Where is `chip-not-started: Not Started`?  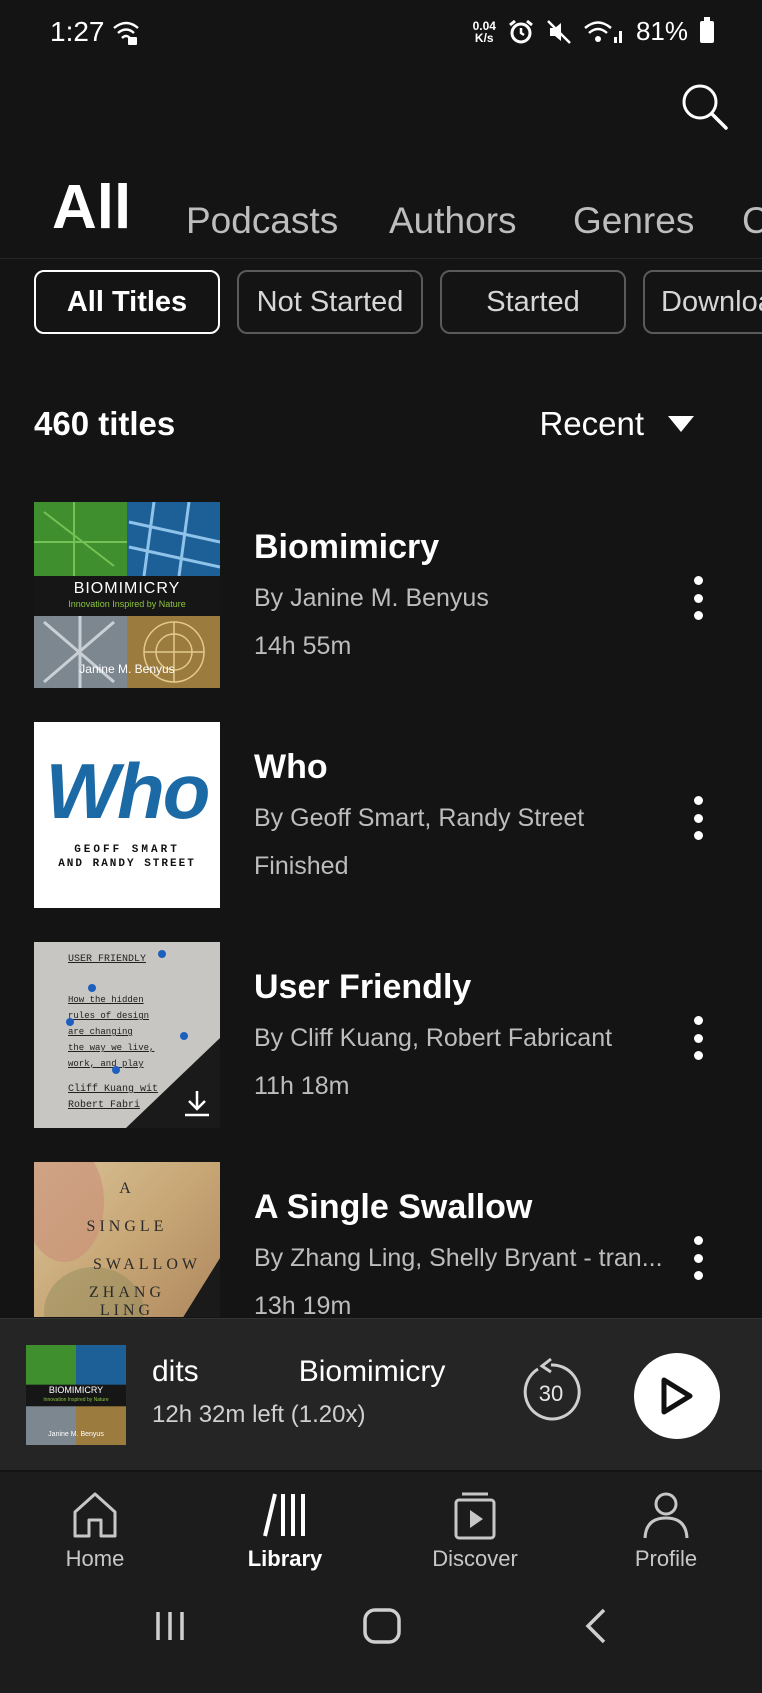
chip-not-started: Not Started is located at coordinates (330, 302).